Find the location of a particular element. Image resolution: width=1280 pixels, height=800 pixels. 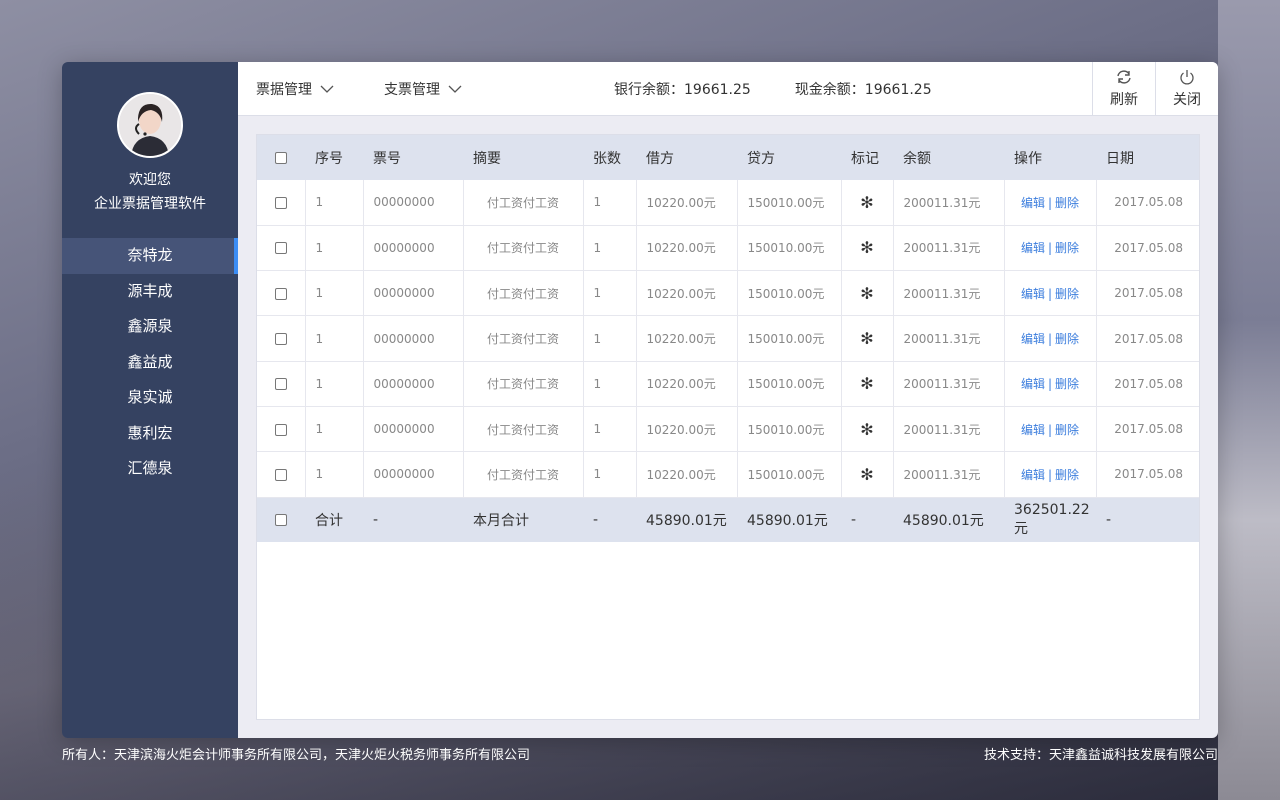

company-nav: 奈特龙 源丰成 鑫源泉 鑫益成 泉实诚 惠利宏 汇德泉 is located at coordinates (150, 362).